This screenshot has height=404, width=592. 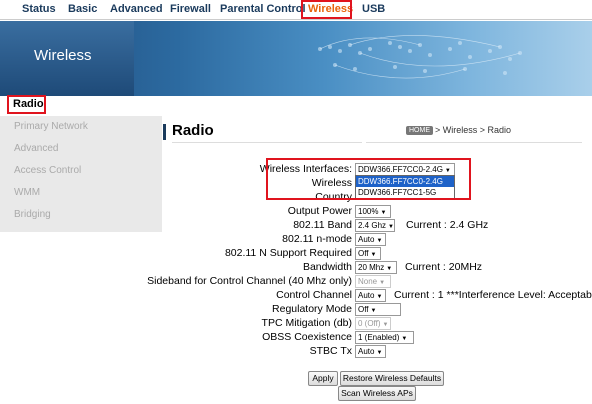 What do you see at coordinates (327, 267) in the screenshot?
I see `bandwidth-label: Bandwidth` at bounding box center [327, 267].